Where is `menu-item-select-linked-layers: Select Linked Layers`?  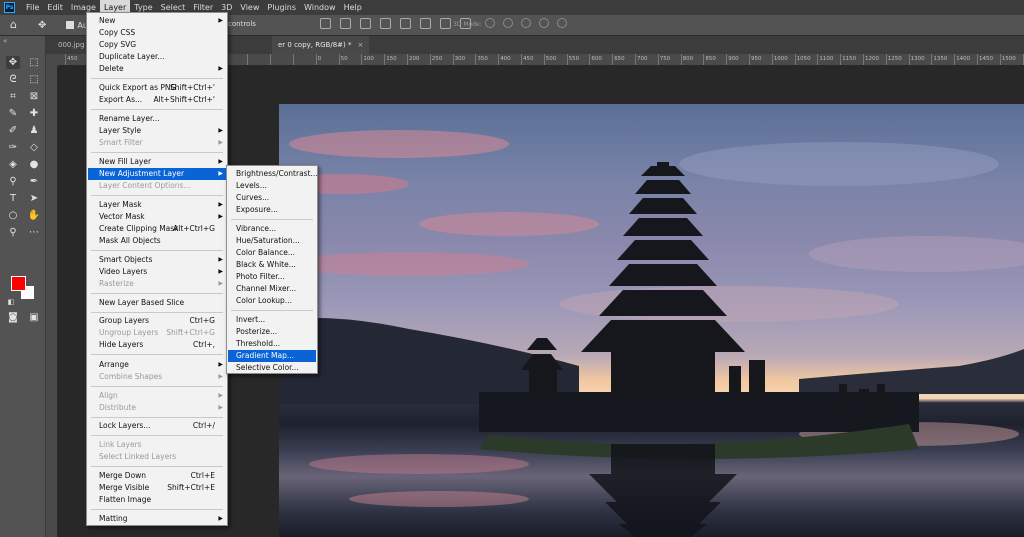
menu-item-select-linked-layers: Select Linked Layers is located at coordinates (157, 457).